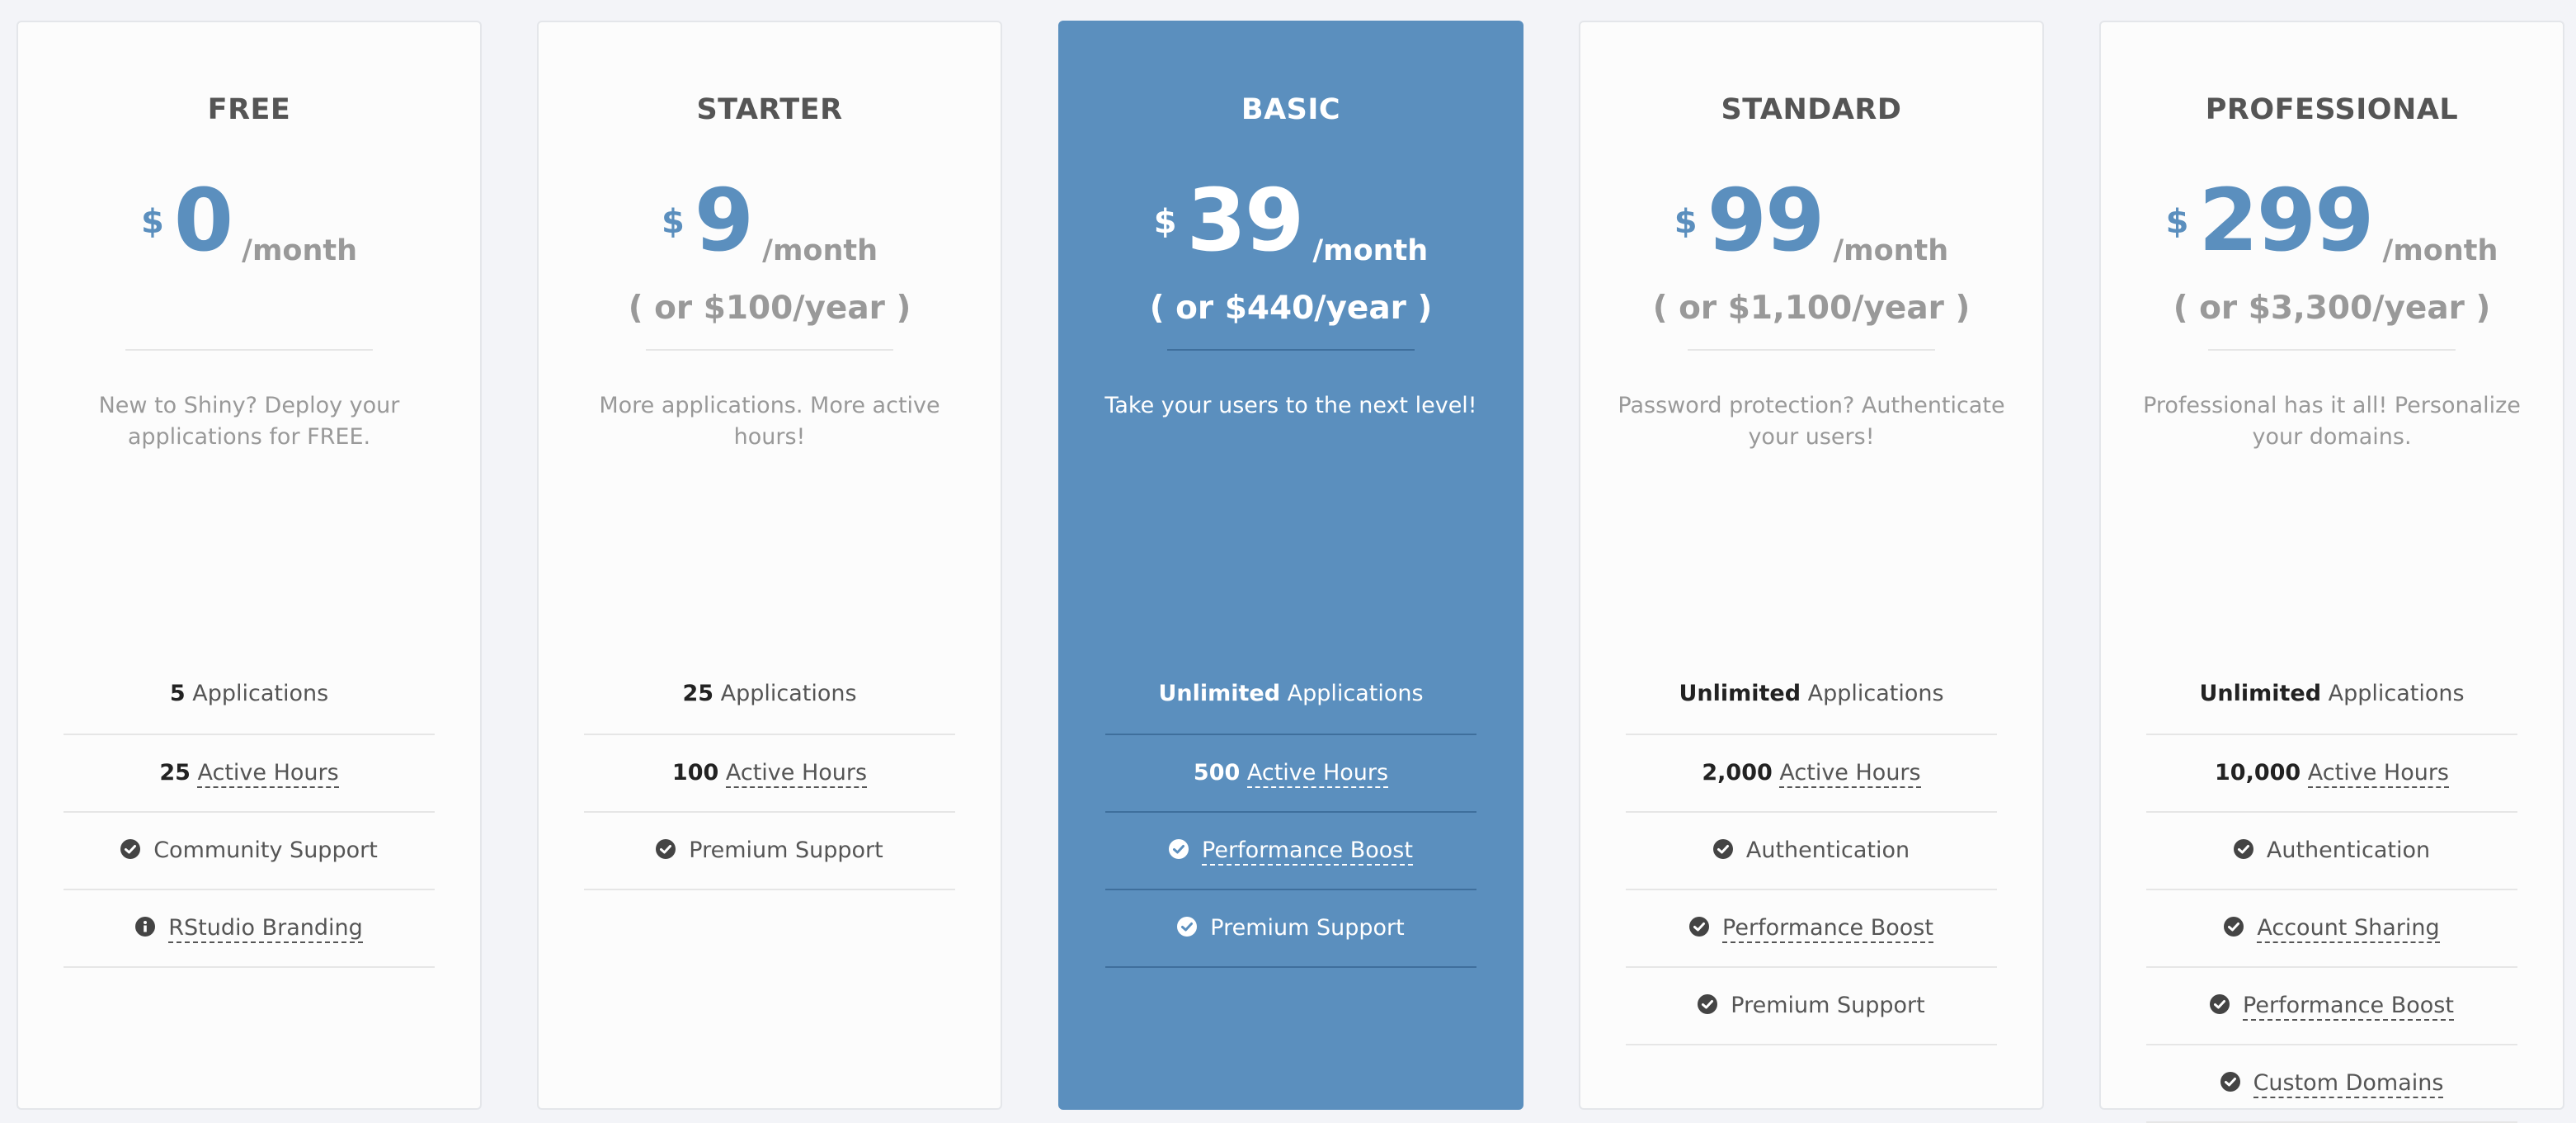  I want to click on price-amount: 0, so click(203, 221).